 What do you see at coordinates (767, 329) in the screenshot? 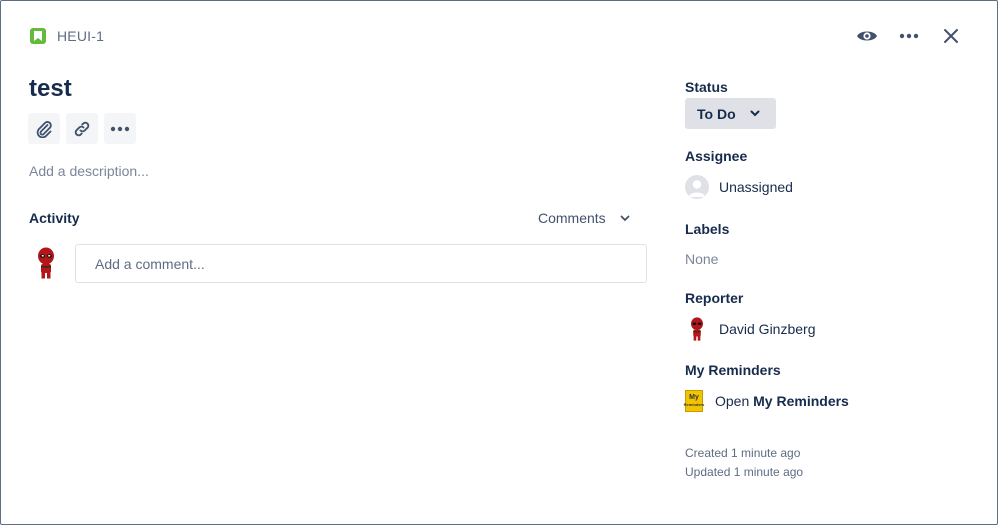
I see `reporter-value: David Ginzberg` at bounding box center [767, 329].